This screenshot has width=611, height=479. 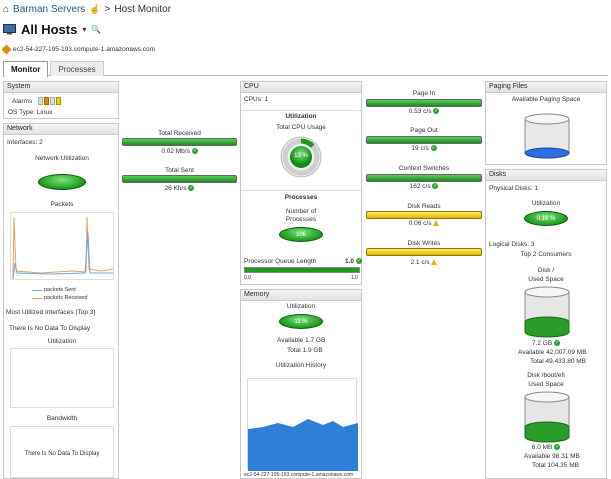 I want to click on process-count-gauge: 106, so click(x=301, y=234).